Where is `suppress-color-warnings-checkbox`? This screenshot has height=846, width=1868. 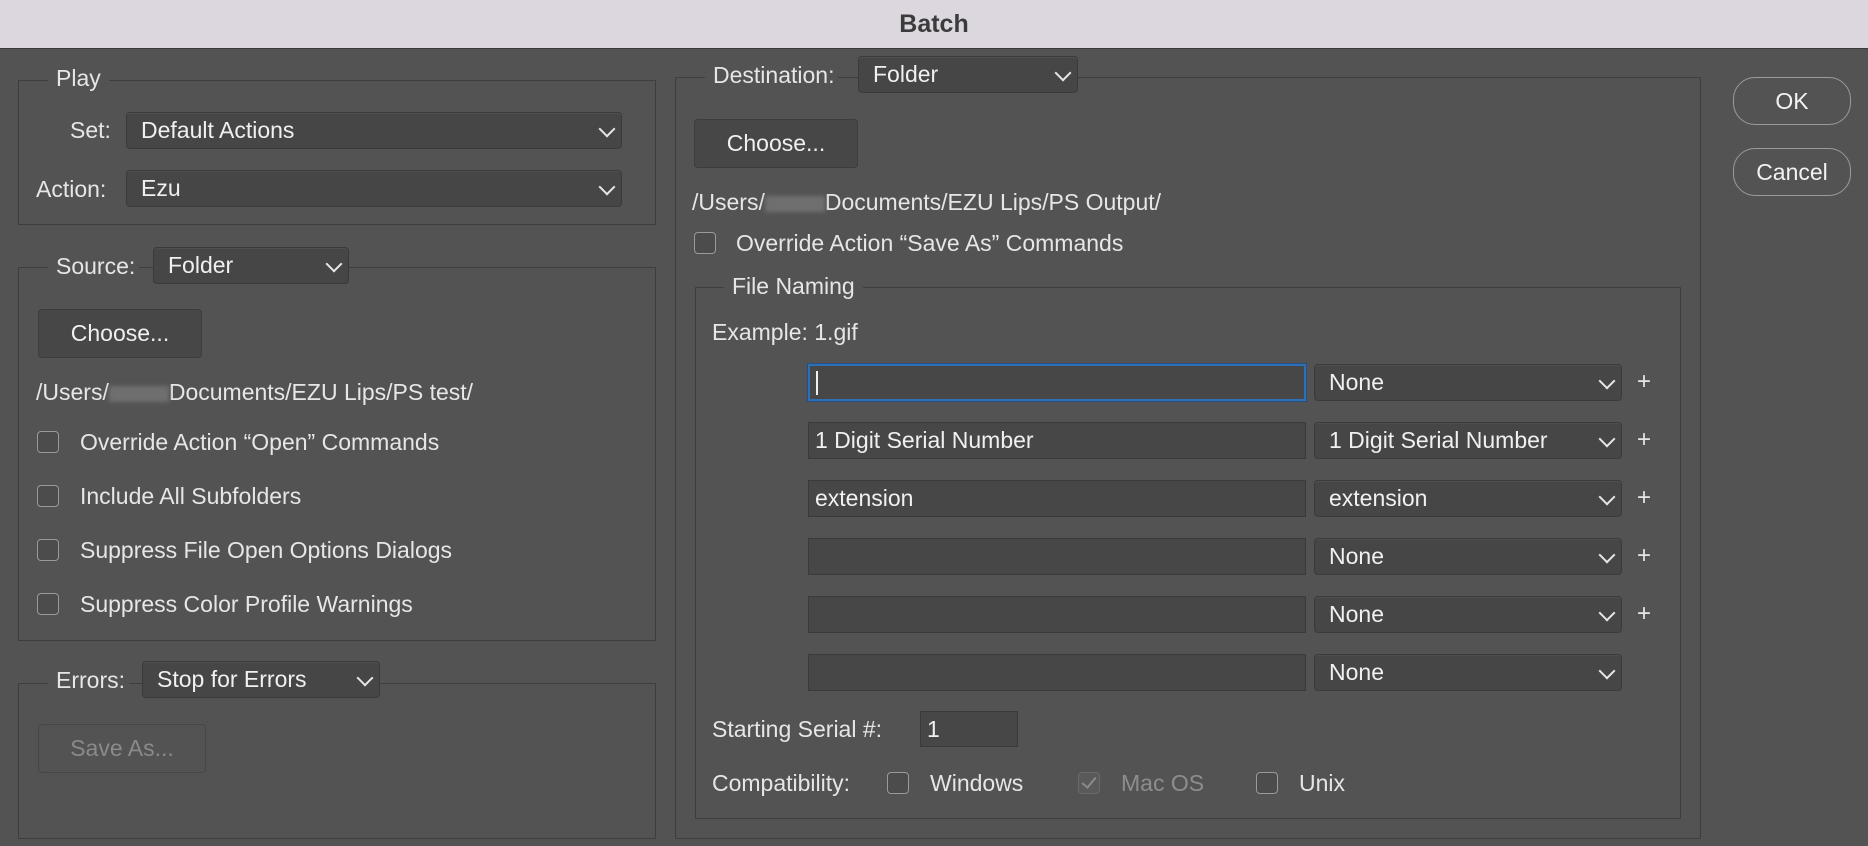 suppress-color-warnings-checkbox is located at coordinates (48, 604).